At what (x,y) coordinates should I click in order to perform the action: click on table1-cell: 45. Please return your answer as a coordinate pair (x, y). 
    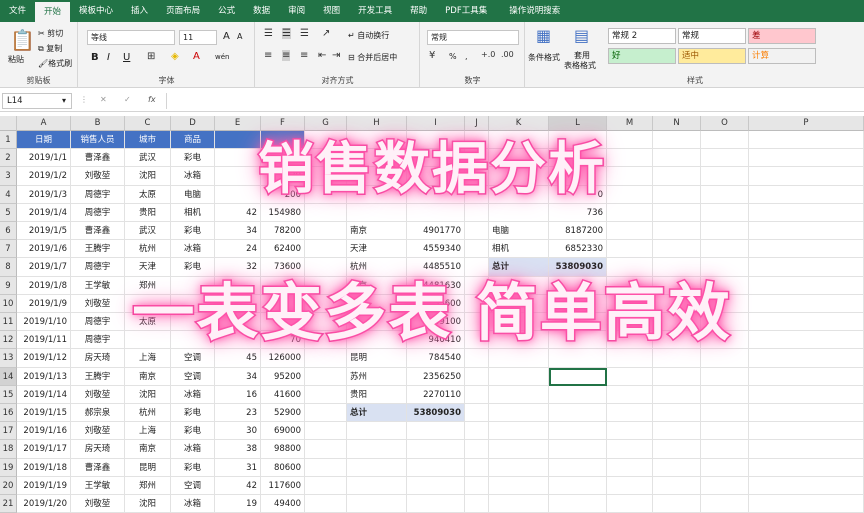
    Looking at the image, I should click on (238, 358).